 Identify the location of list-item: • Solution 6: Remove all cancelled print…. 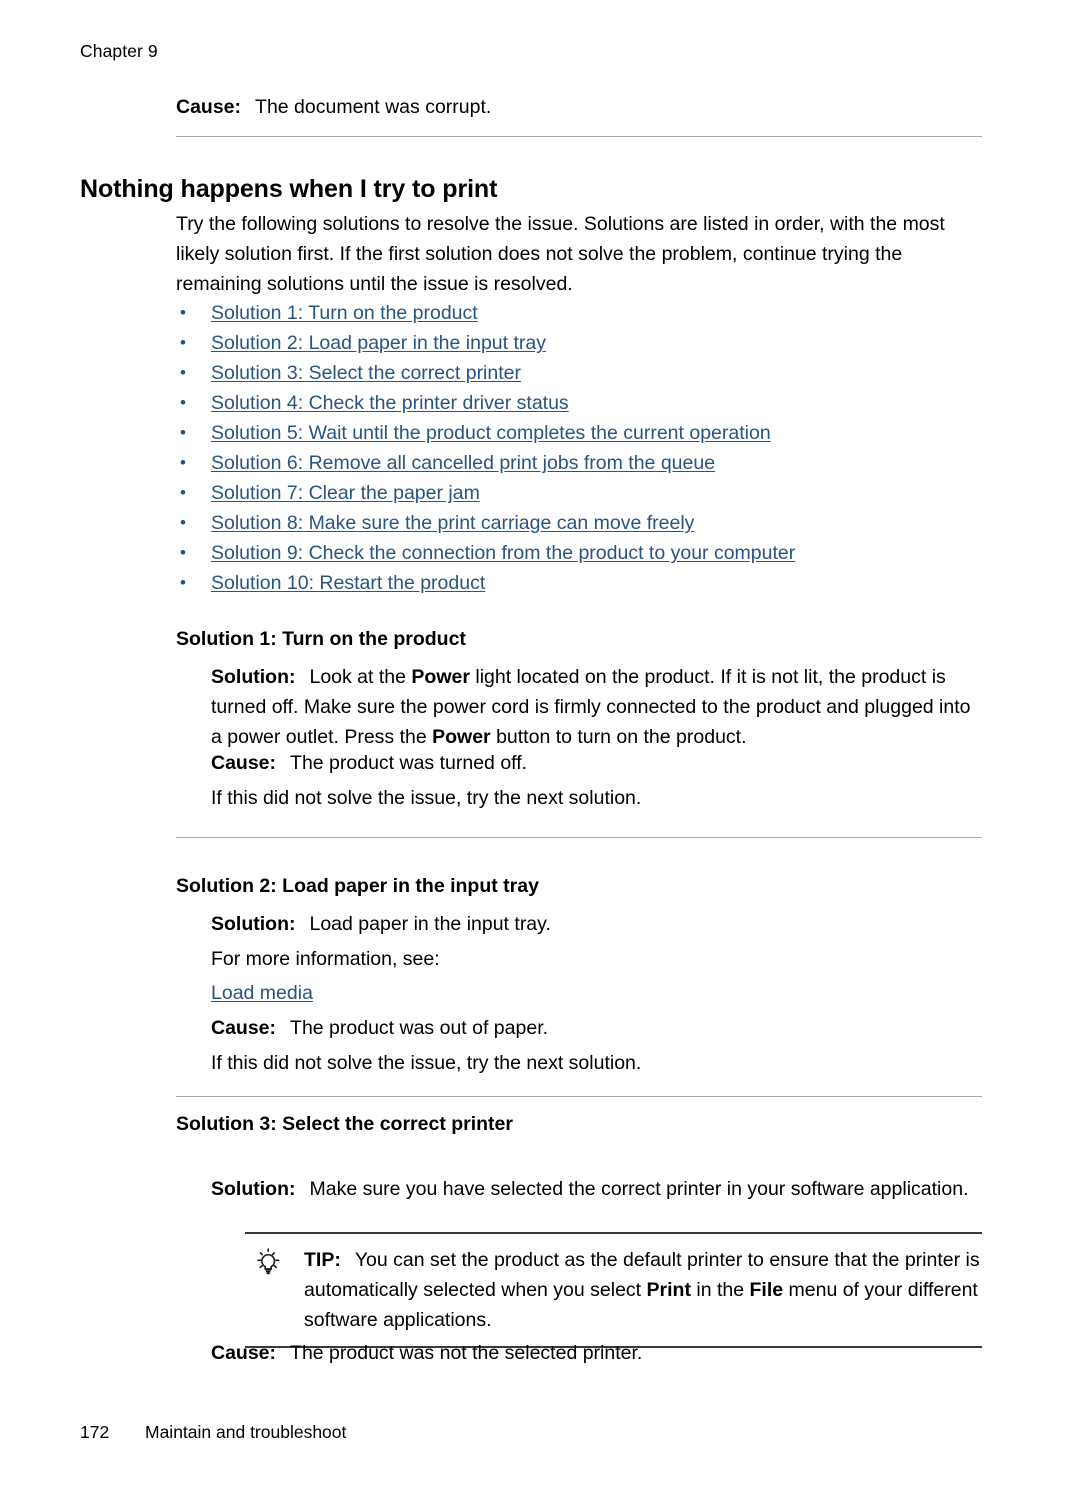
(579, 463).